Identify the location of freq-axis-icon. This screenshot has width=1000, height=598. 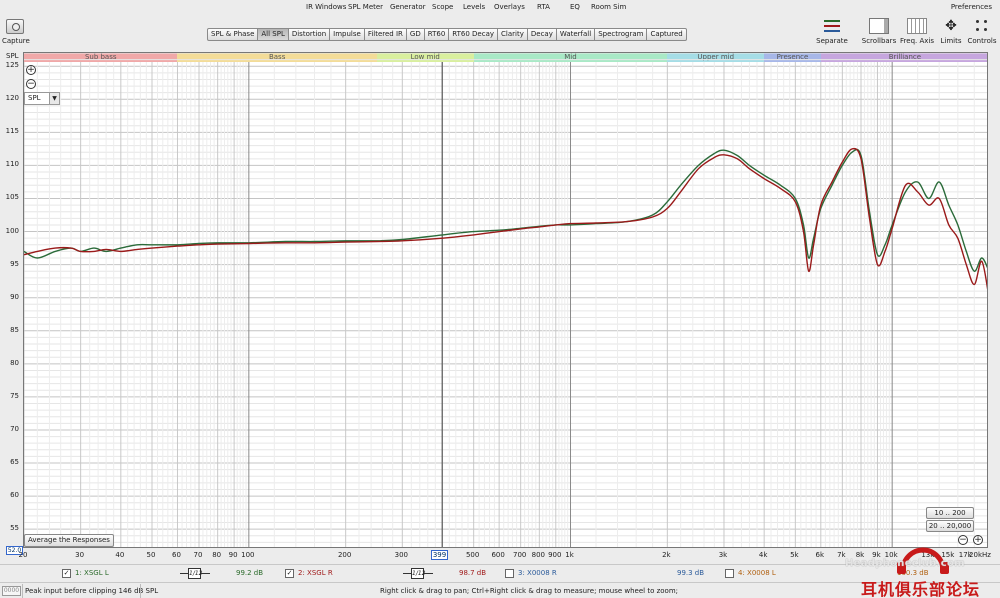
(917, 26).